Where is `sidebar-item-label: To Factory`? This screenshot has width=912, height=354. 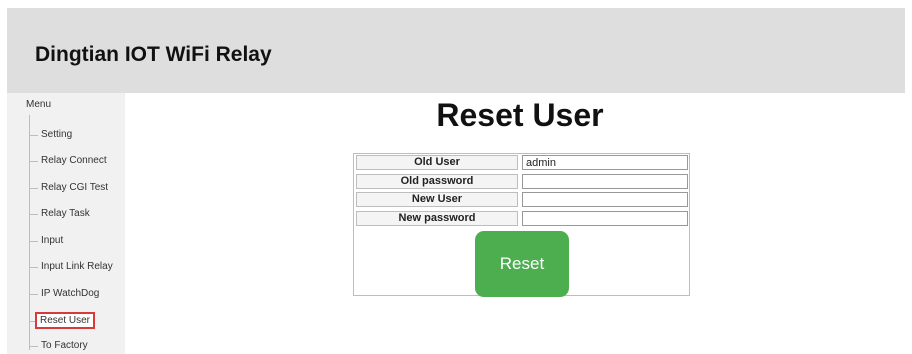
sidebar-item-label: To Factory is located at coordinates (64, 345).